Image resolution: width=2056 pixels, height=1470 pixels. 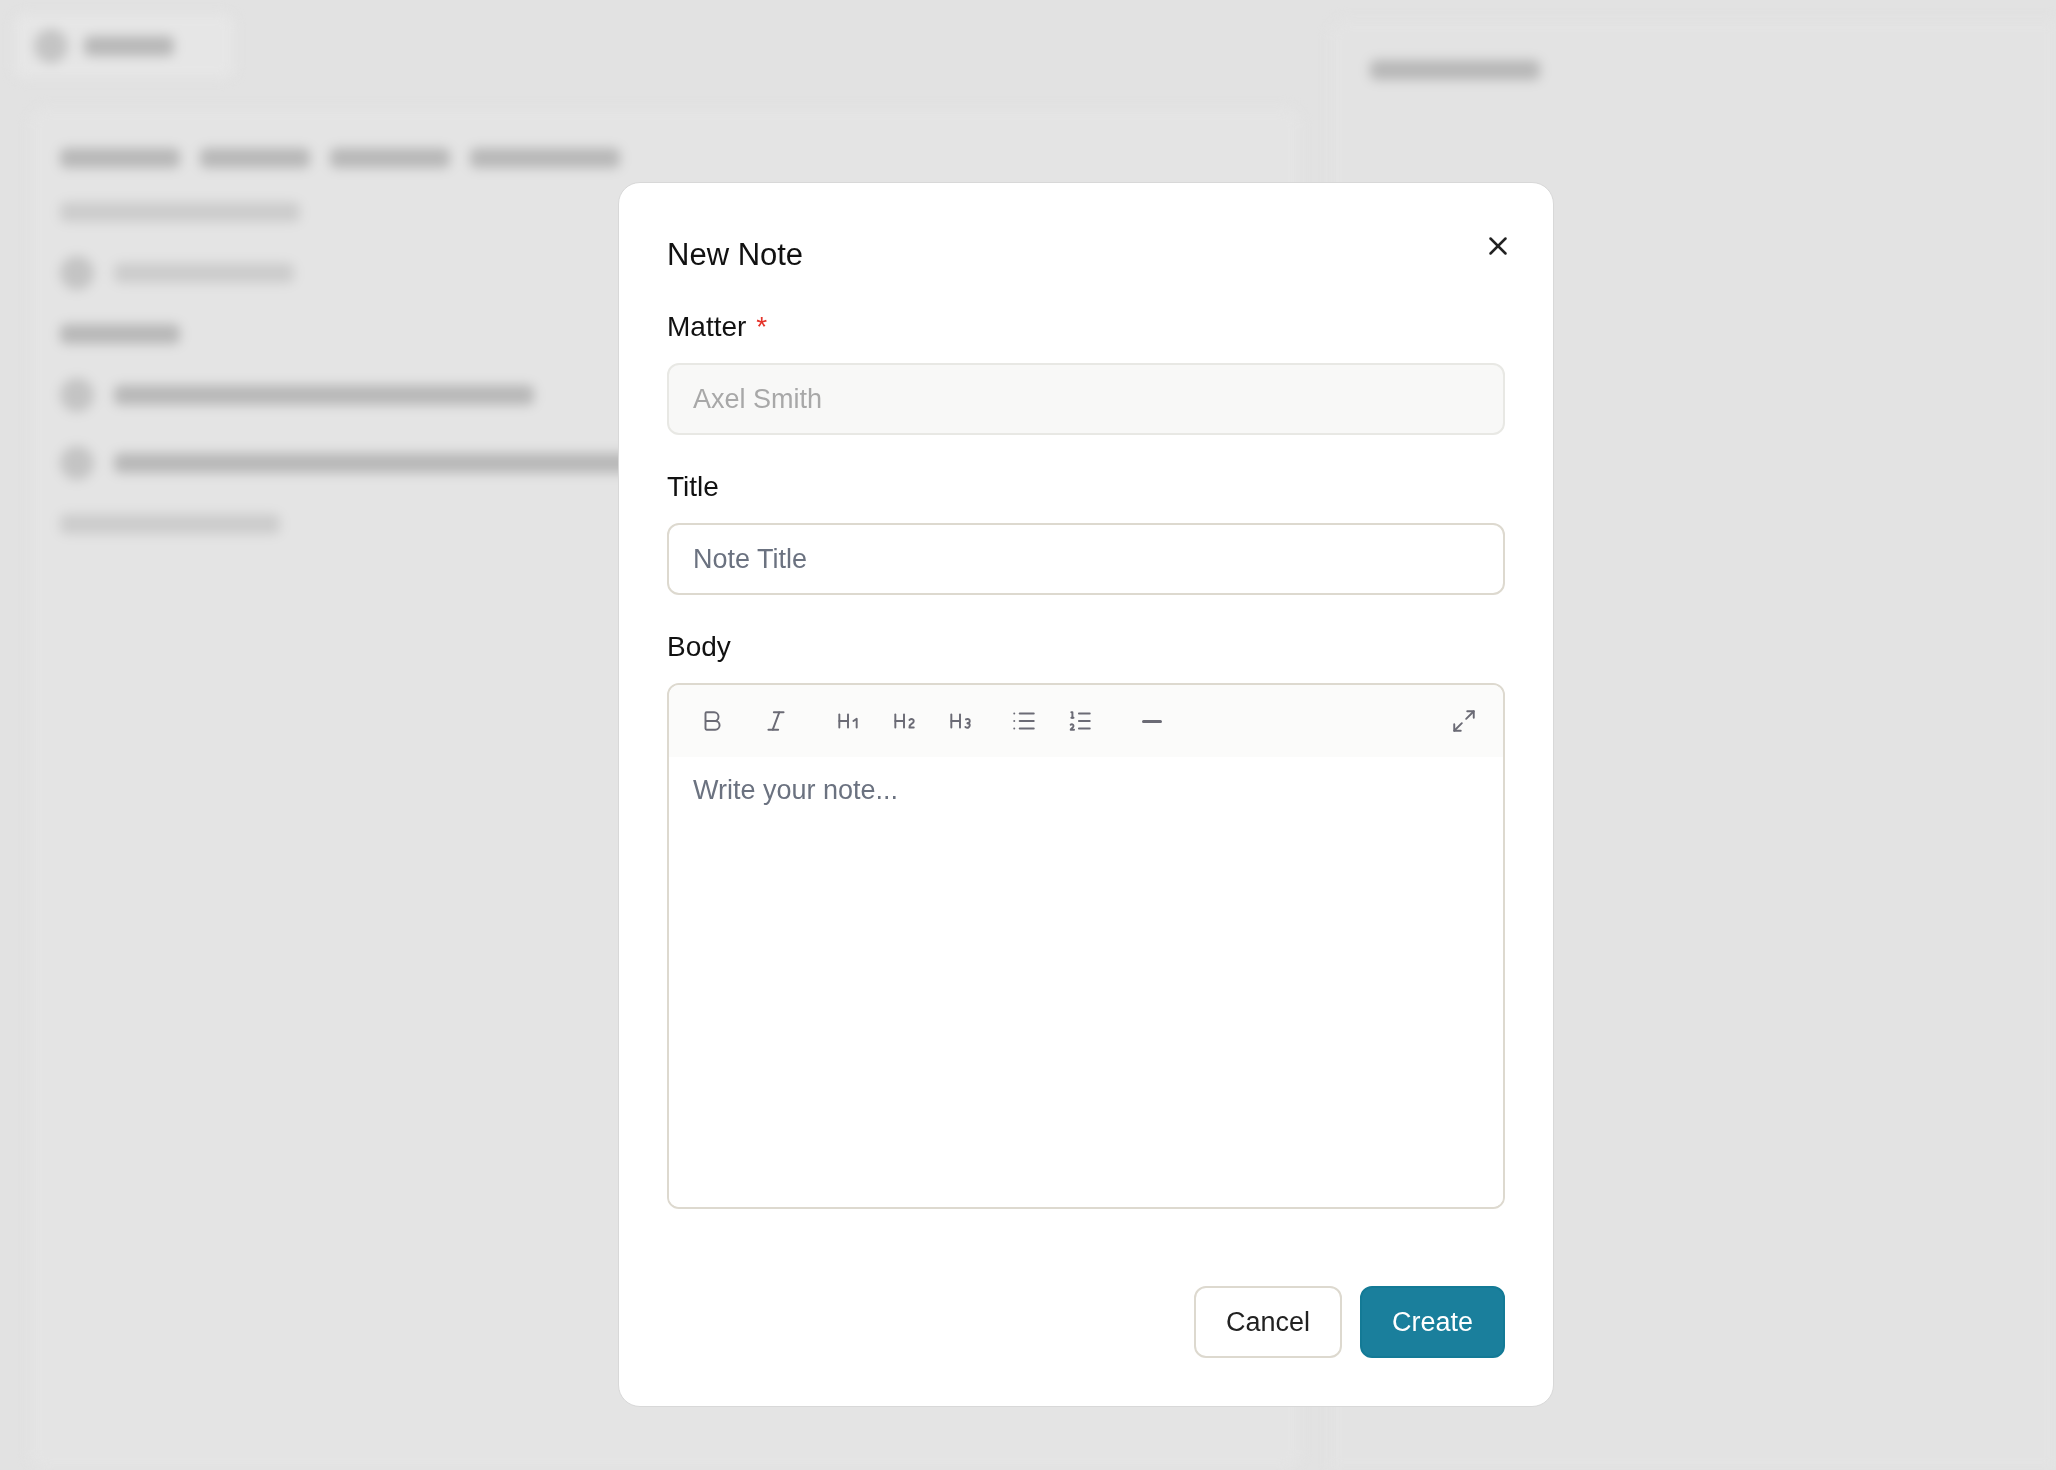 I want to click on text-input: Note Title, so click(x=1086, y=559).